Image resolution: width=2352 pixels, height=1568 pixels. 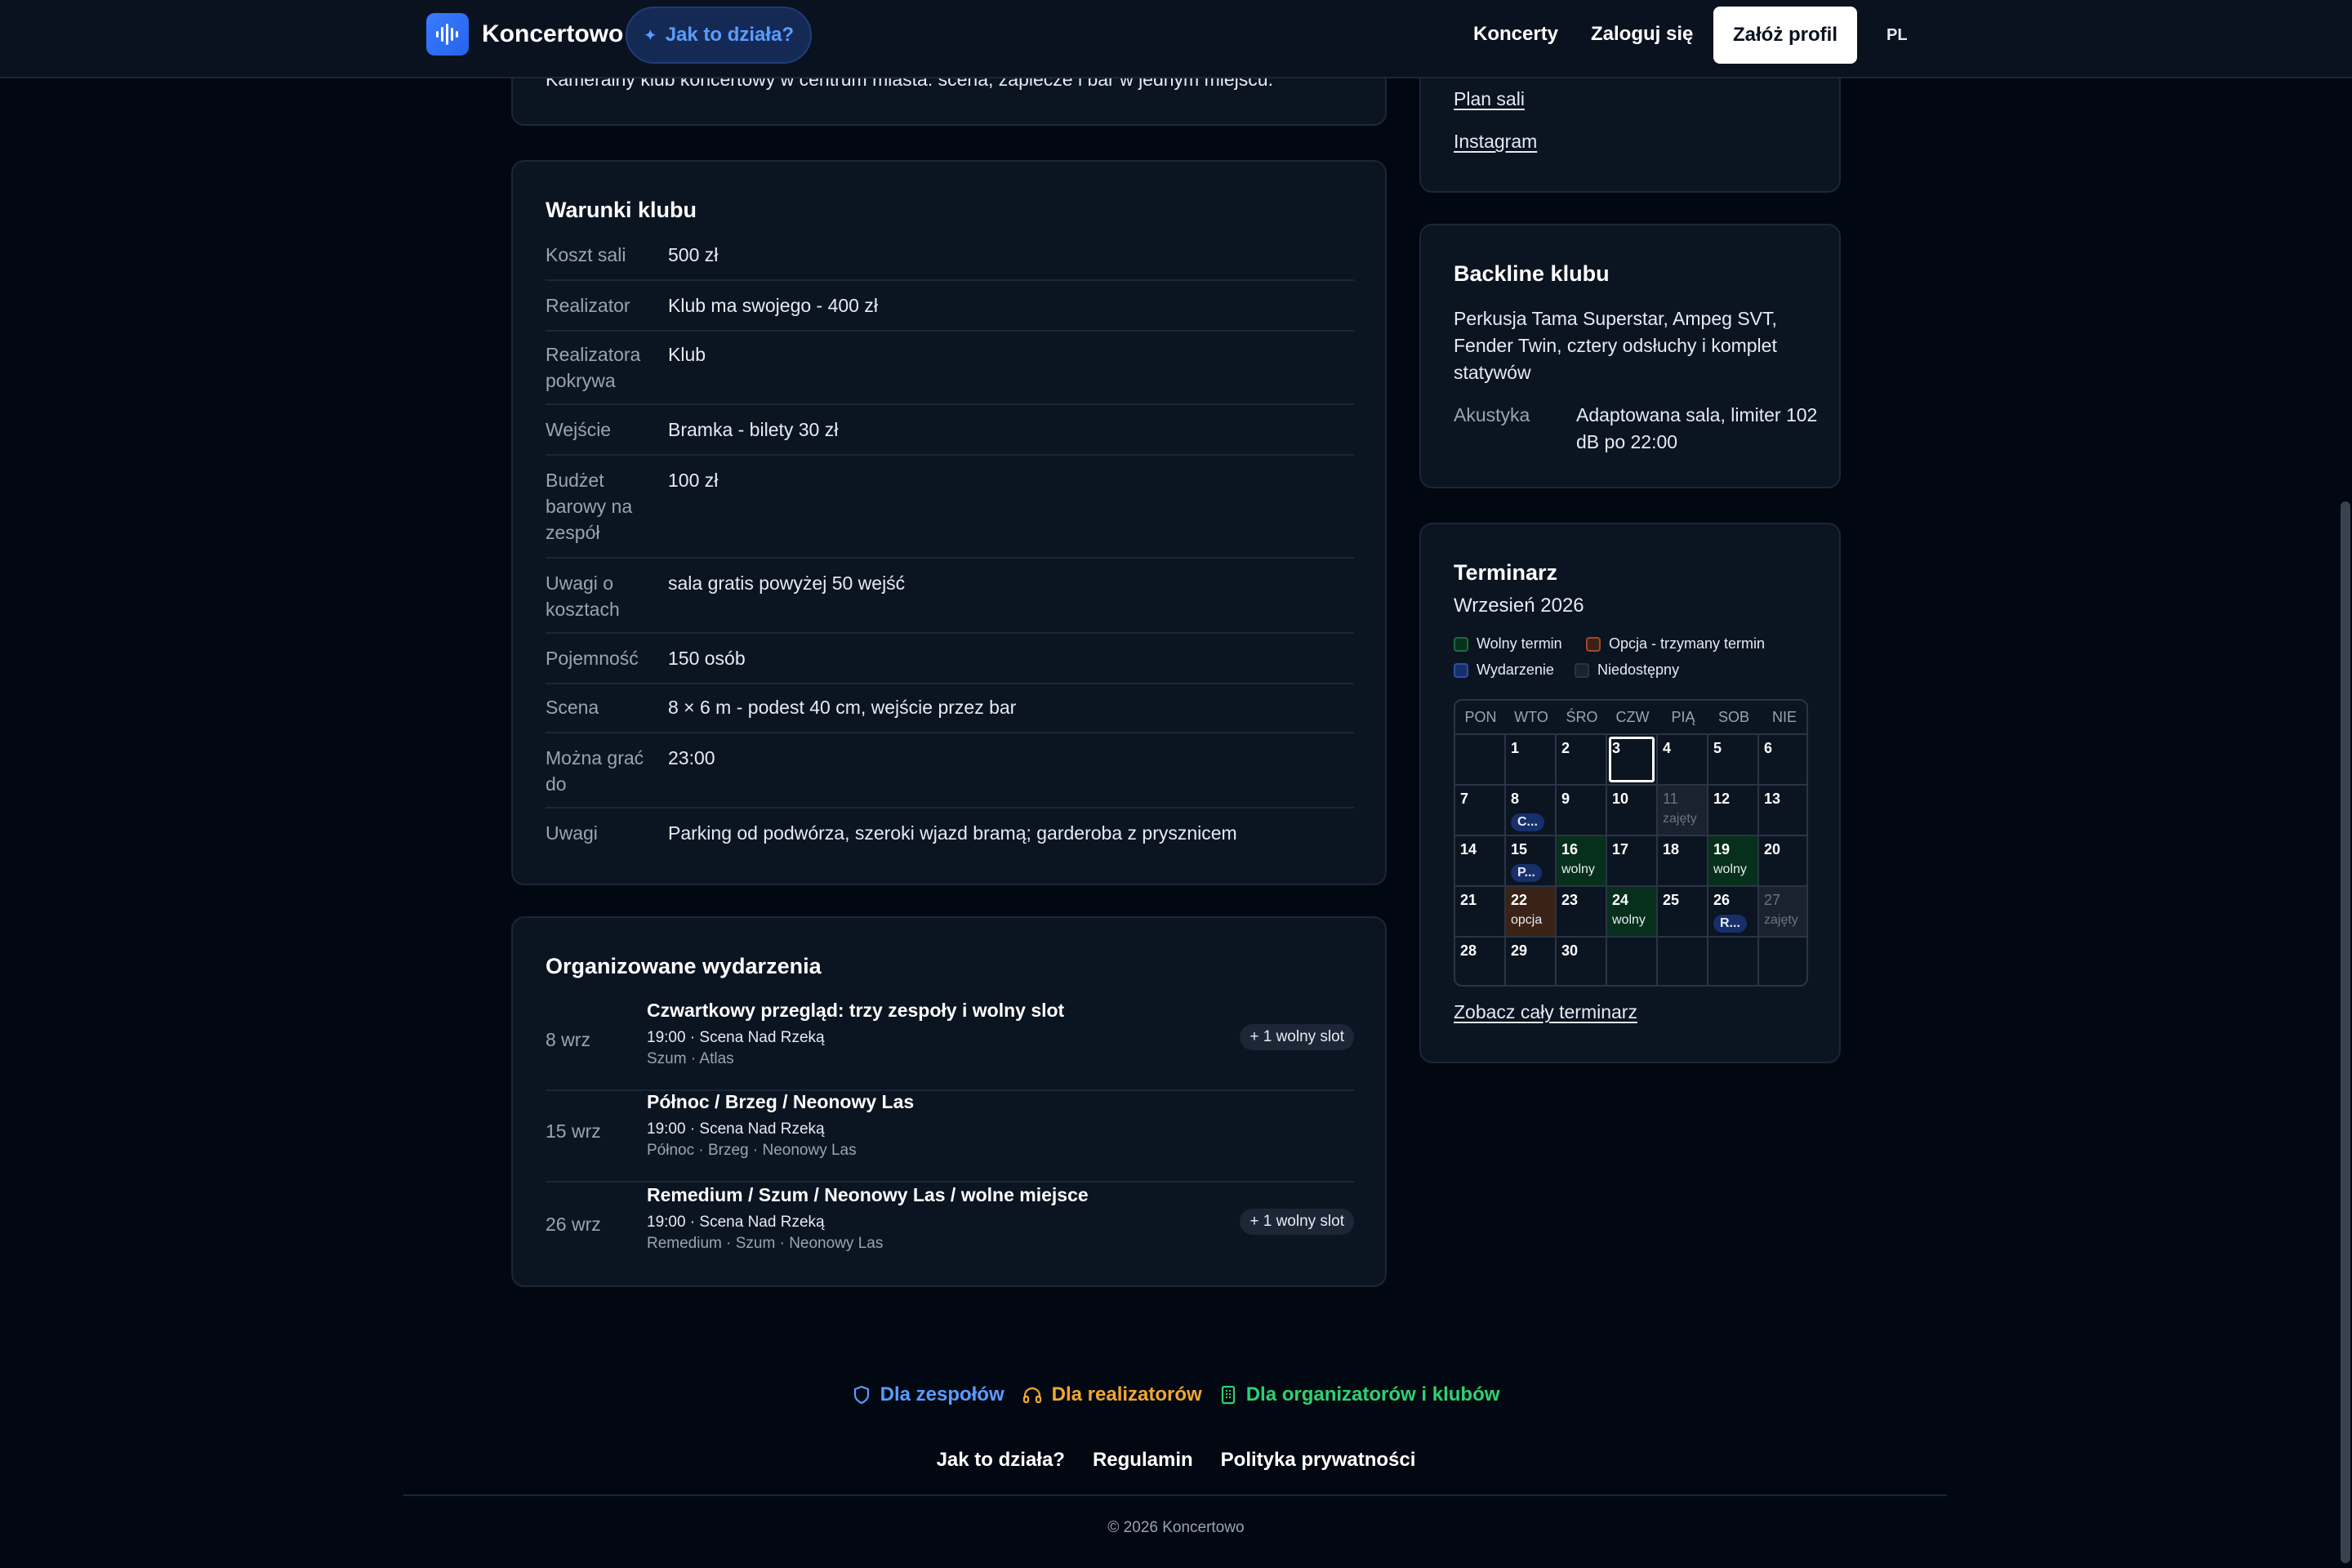 What do you see at coordinates (1632, 717) in the screenshot?
I see `weekday-header: CZW` at bounding box center [1632, 717].